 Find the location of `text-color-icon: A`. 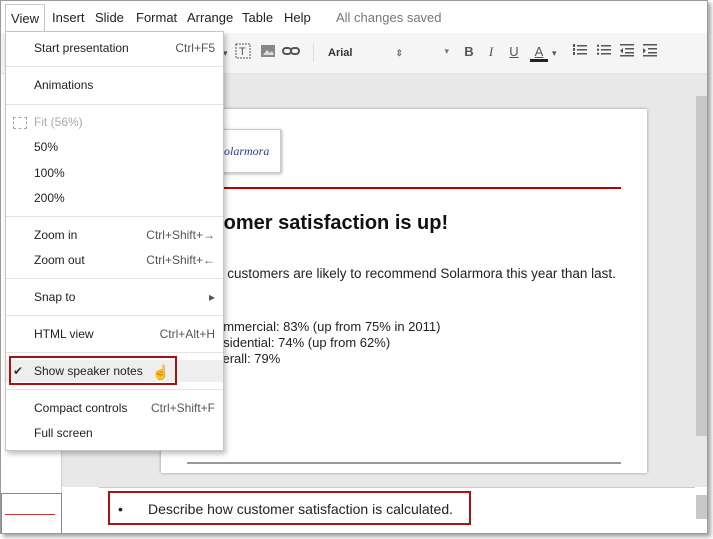

text-color-icon: A is located at coordinates (539, 52).